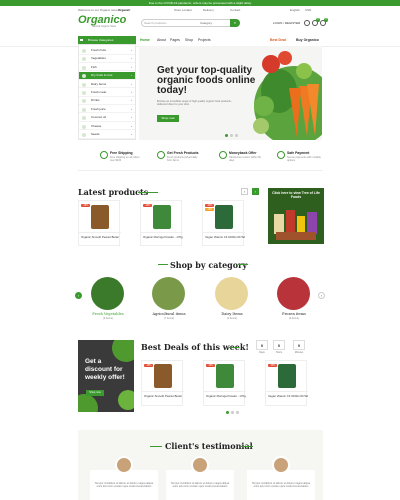  I want to click on feature-title: Free Shipping, so click(121, 153).